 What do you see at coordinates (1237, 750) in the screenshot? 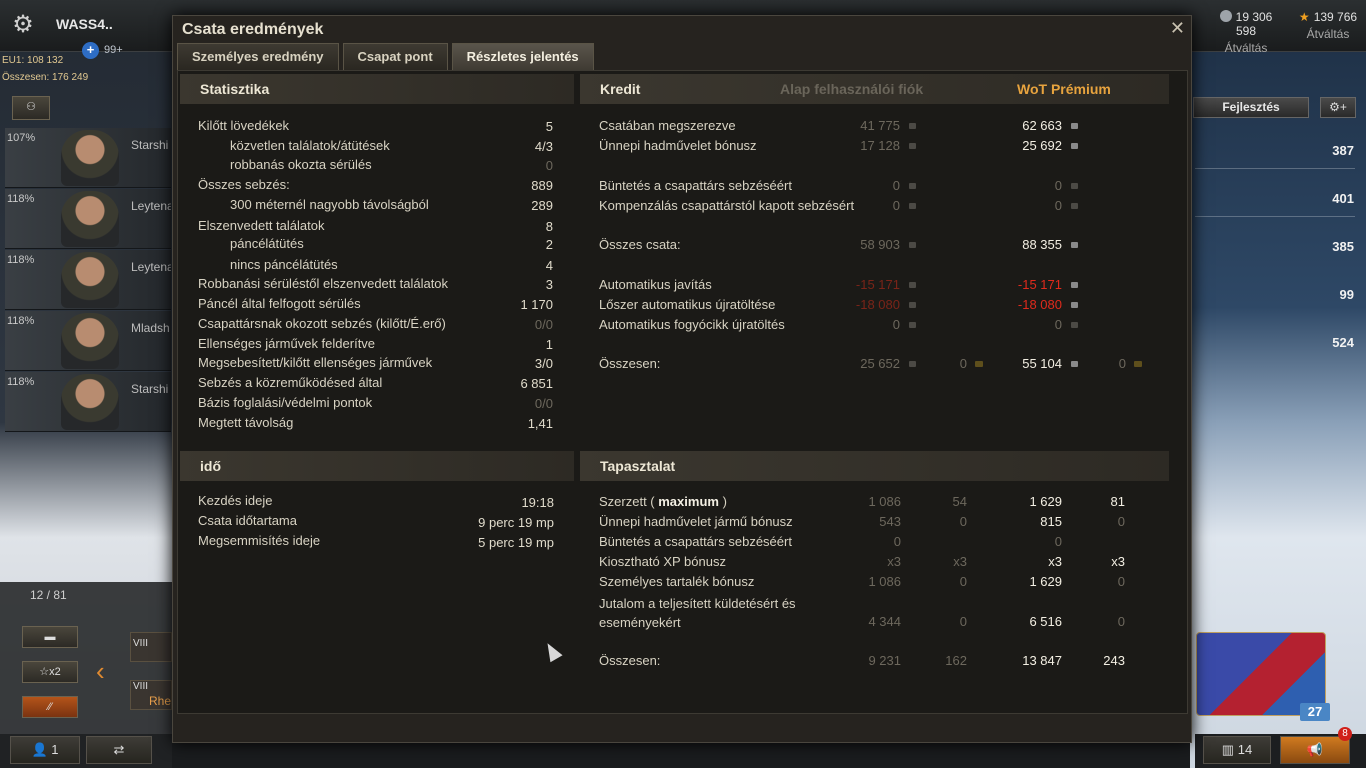
I see `stats-button: ▥ 14` at bounding box center [1237, 750].